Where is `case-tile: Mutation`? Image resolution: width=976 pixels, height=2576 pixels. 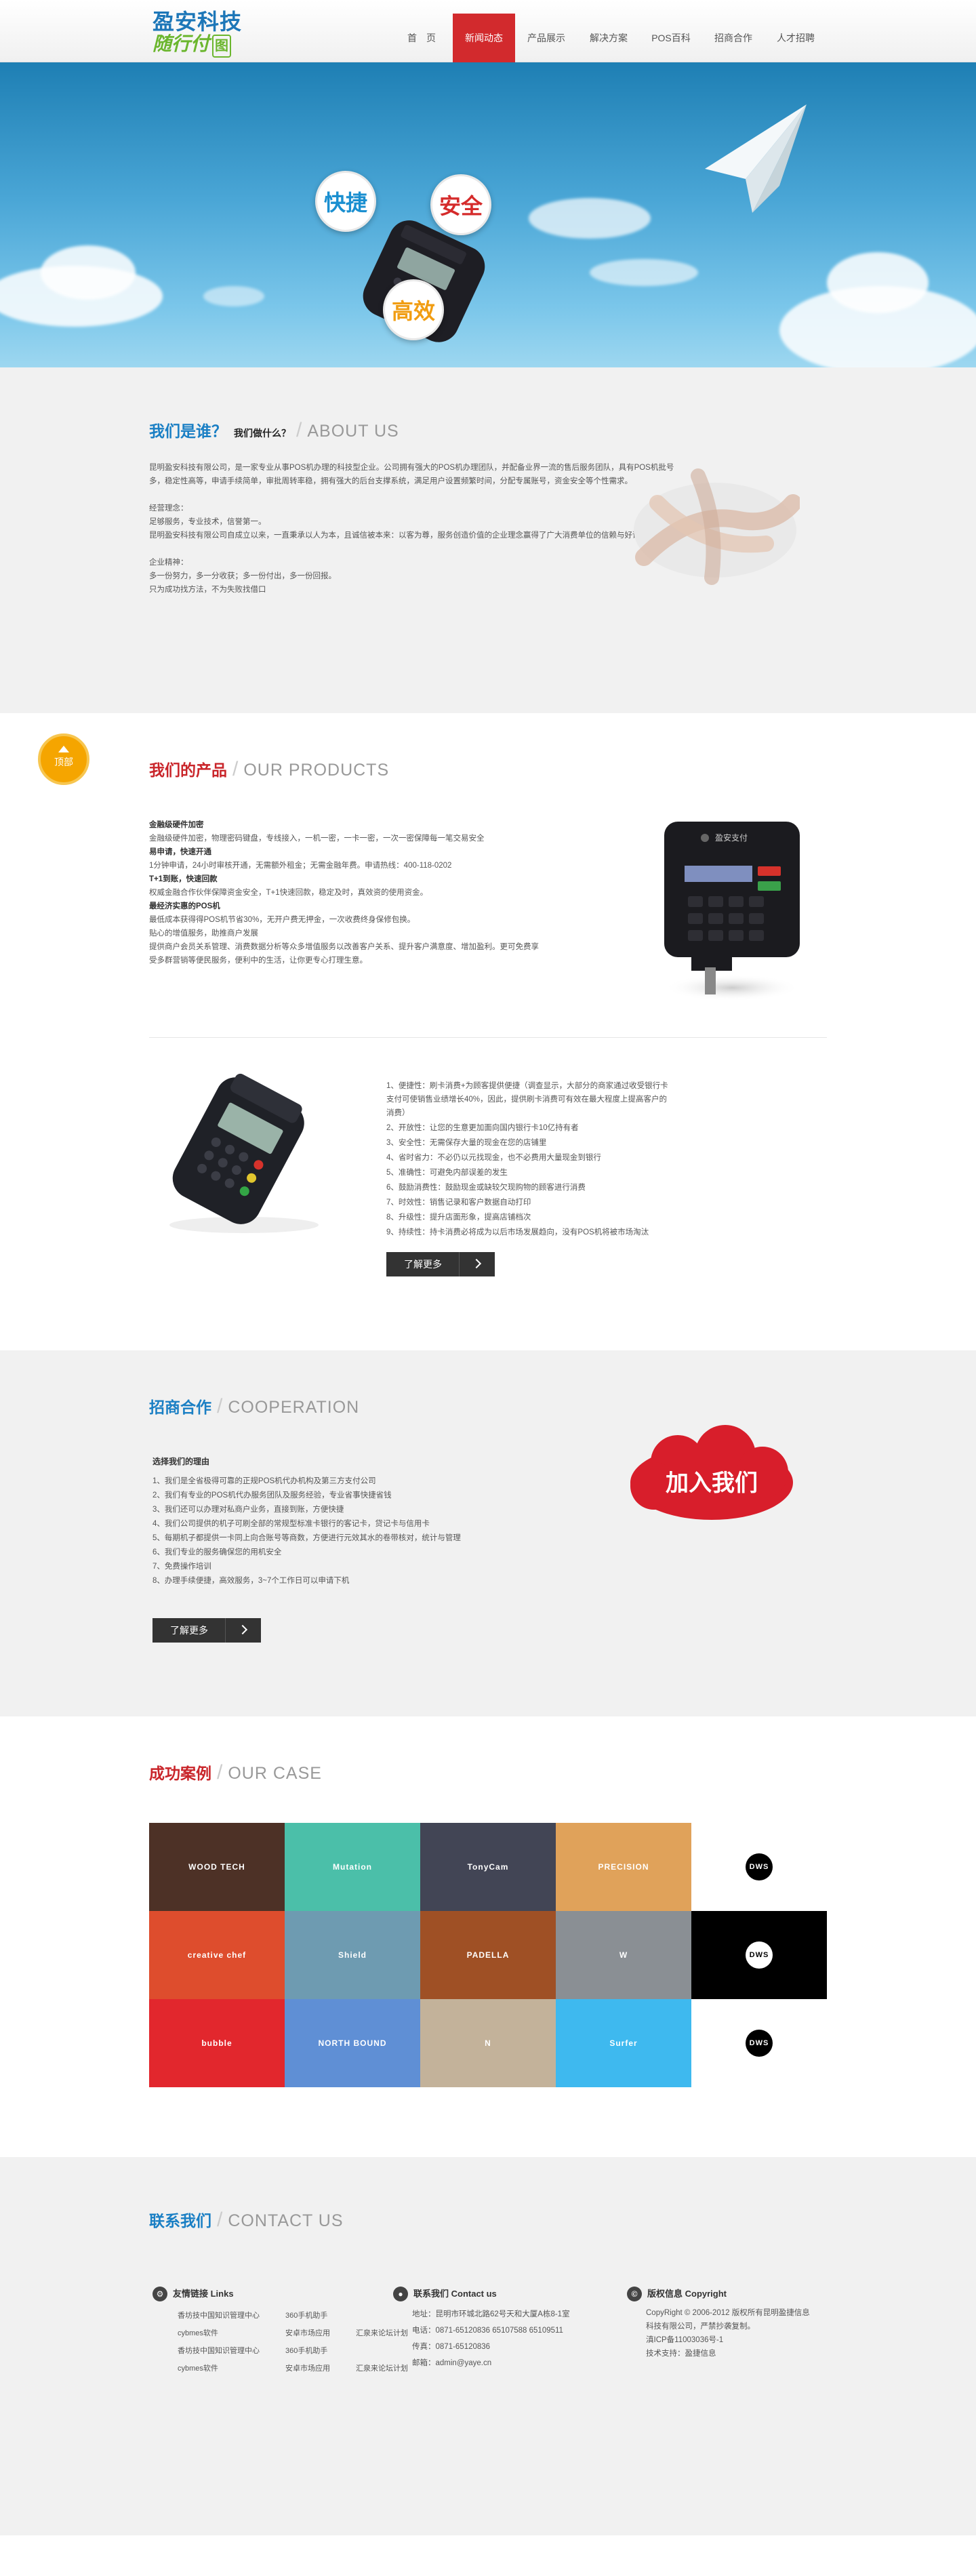 case-tile: Mutation is located at coordinates (353, 1867).